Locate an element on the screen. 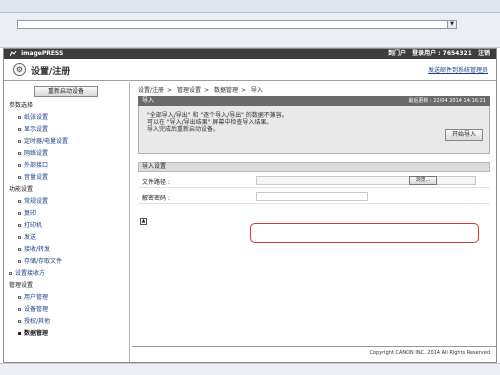 Image resolution: width=500 pixels, height=375 pixels. sidebar-item-data-management: 数据管理 is located at coordinates (66, 334).